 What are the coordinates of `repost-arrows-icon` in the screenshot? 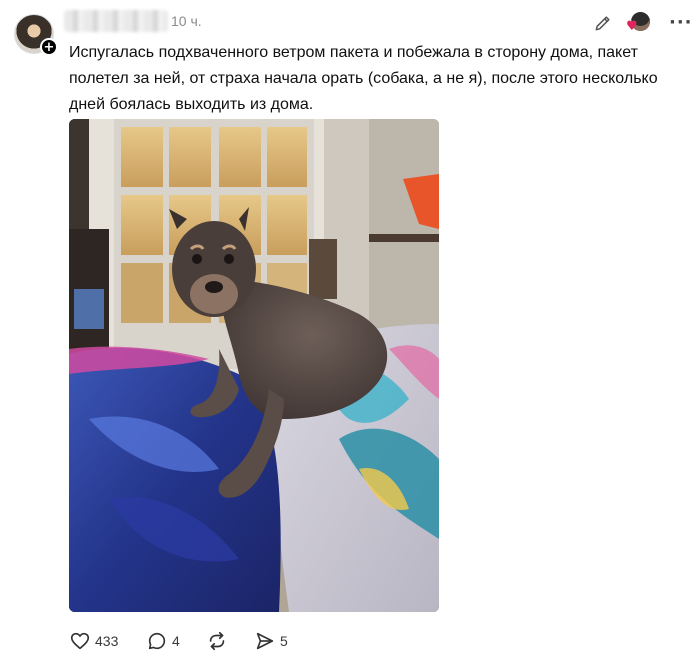 It's located at (217, 641).